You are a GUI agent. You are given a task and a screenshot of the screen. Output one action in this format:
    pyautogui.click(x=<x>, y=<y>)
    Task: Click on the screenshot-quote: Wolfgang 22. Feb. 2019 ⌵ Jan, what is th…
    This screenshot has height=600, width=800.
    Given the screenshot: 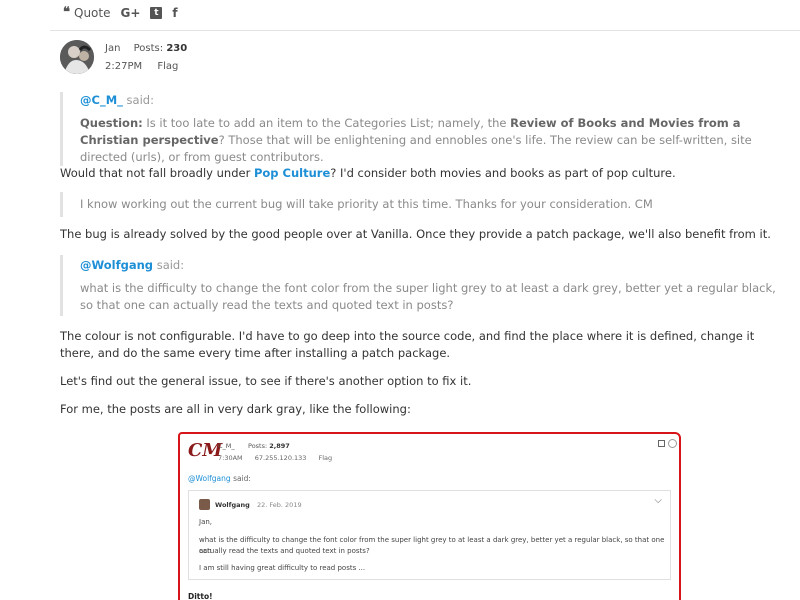 What is the action you would take?
    pyautogui.click(x=429, y=535)
    